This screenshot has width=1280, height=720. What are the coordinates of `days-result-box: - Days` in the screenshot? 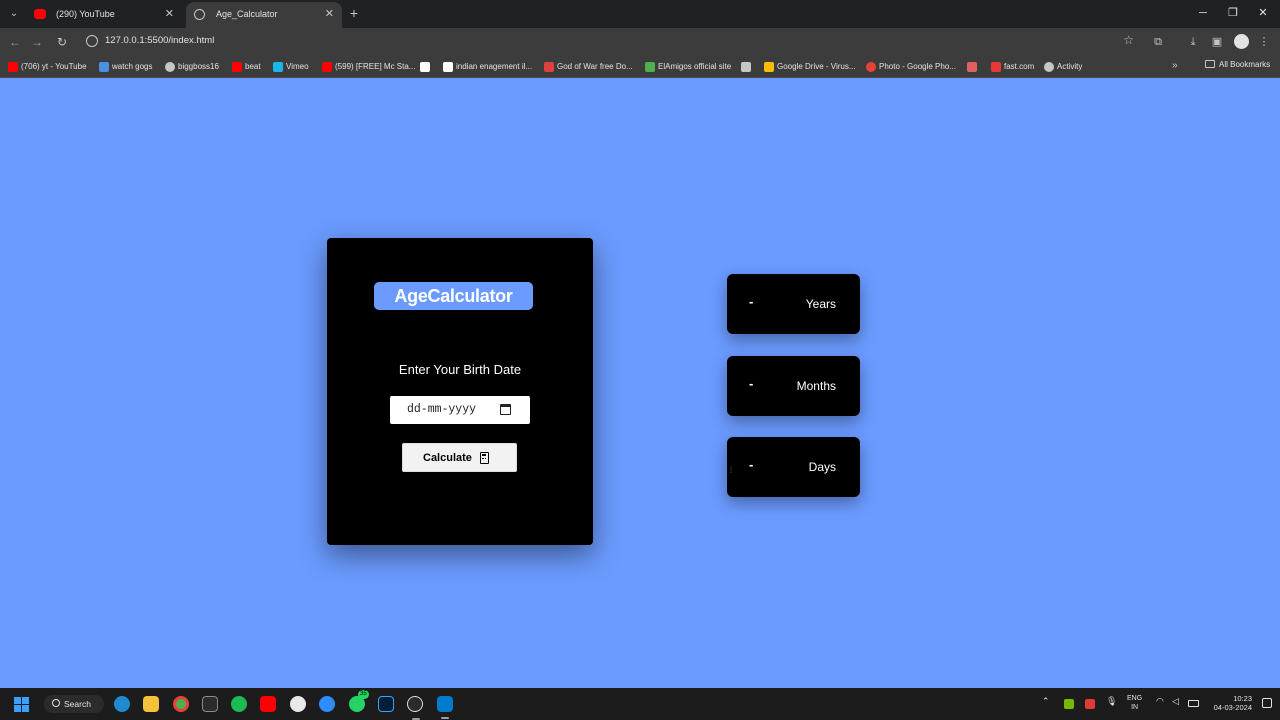 It's located at (793, 467).